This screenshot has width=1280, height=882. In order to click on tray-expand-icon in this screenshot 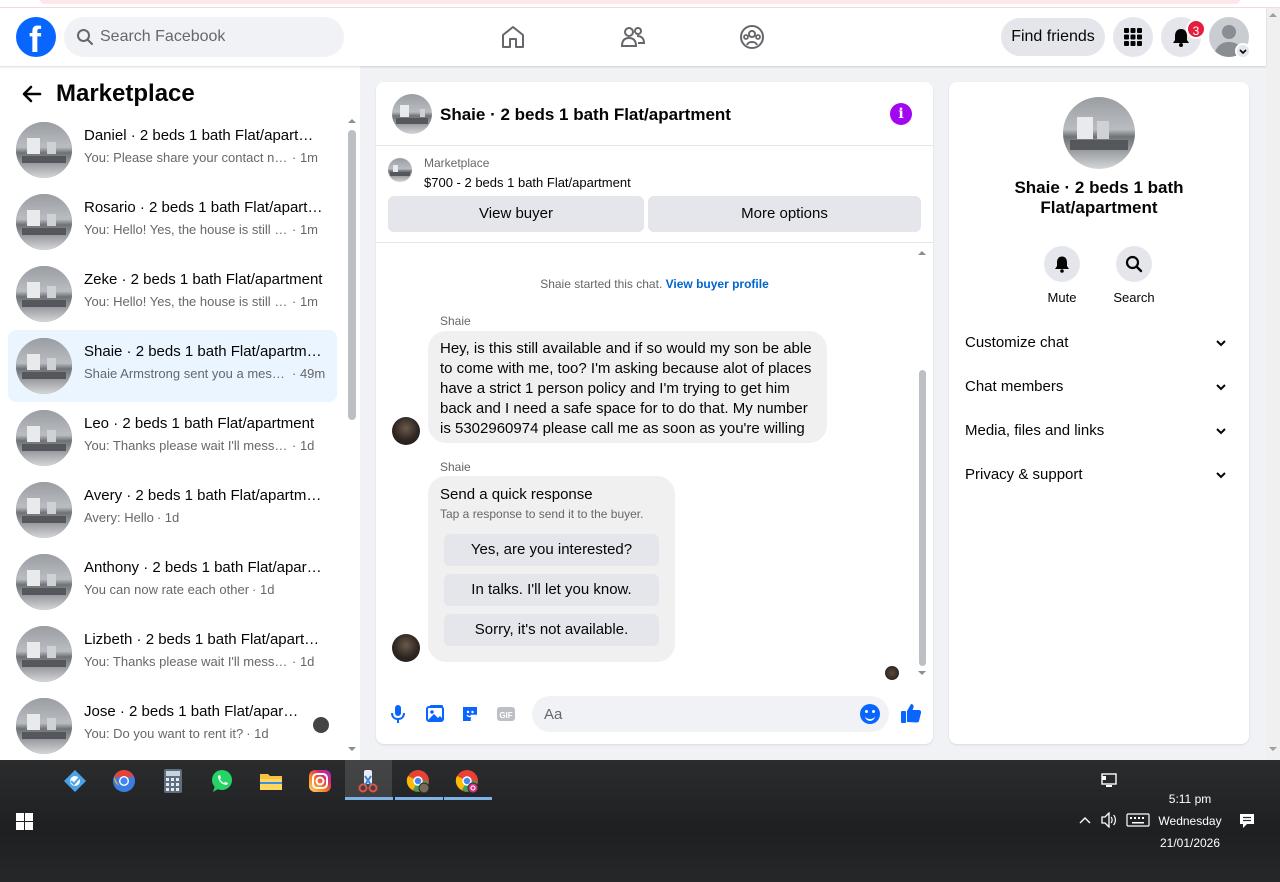, I will do `click(1085, 820)`.